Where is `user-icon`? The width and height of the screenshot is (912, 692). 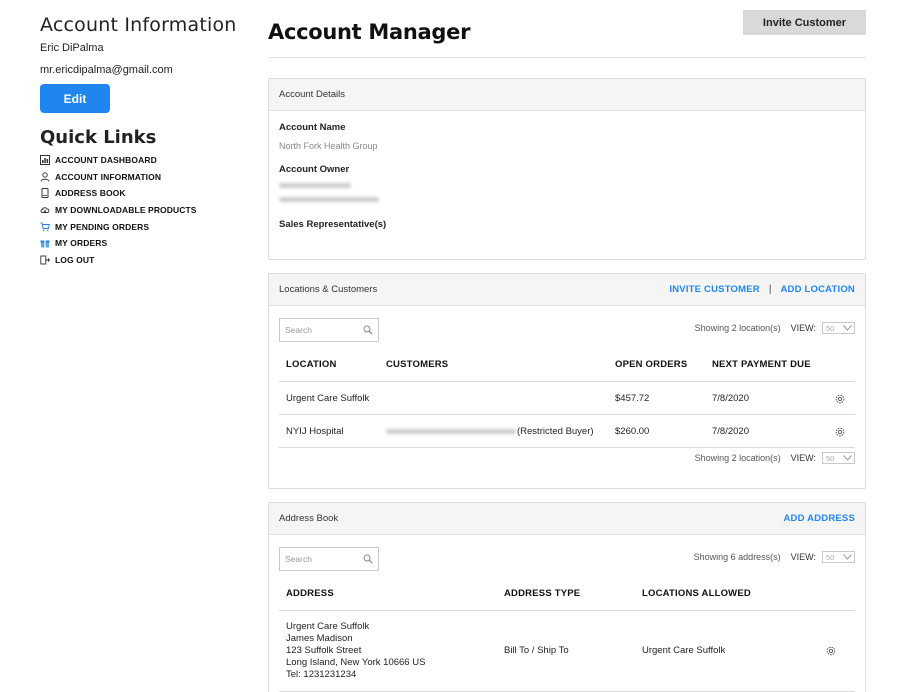 user-icon is located at coordinates (45, 177).